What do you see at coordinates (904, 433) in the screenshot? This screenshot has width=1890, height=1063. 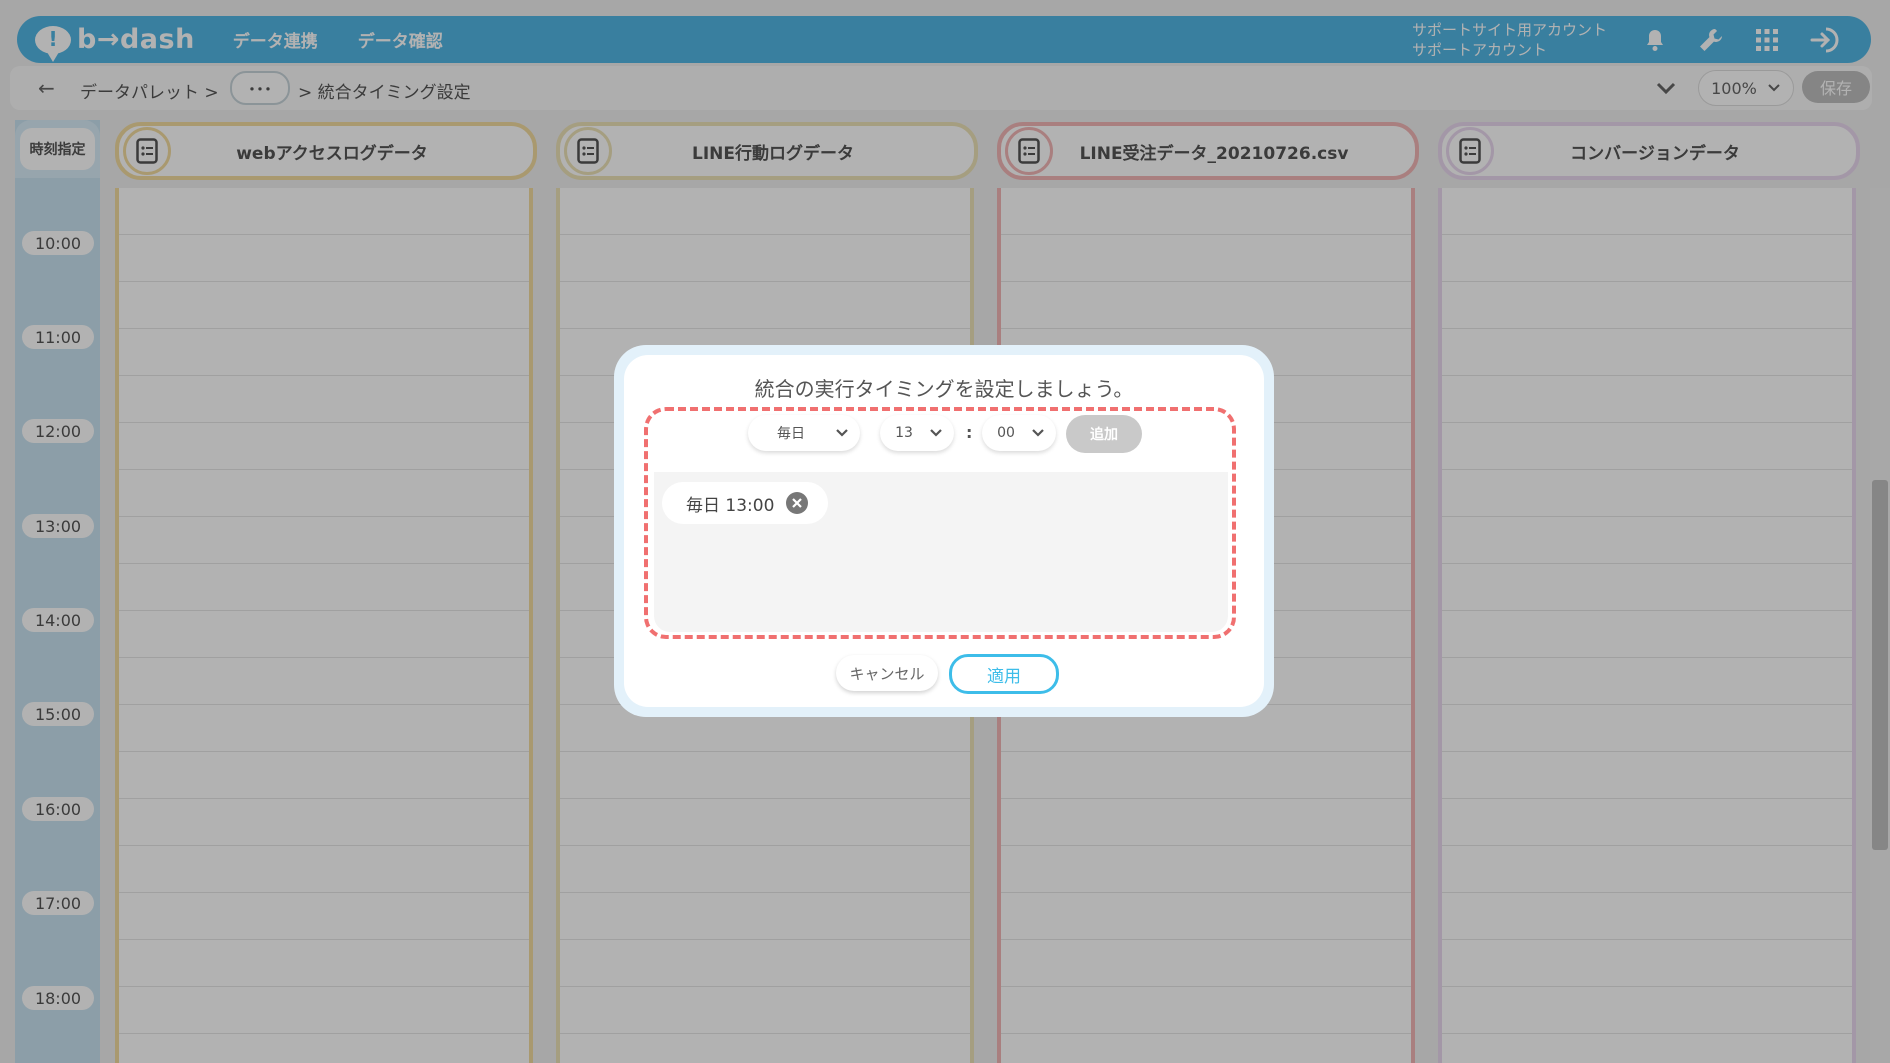 I see `hour-value: 13` at bounding box center [904, 433].